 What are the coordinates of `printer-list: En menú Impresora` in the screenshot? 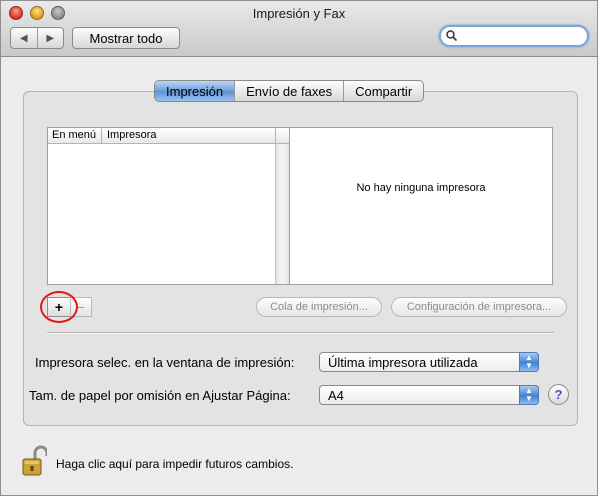 It's located at (168, 206).